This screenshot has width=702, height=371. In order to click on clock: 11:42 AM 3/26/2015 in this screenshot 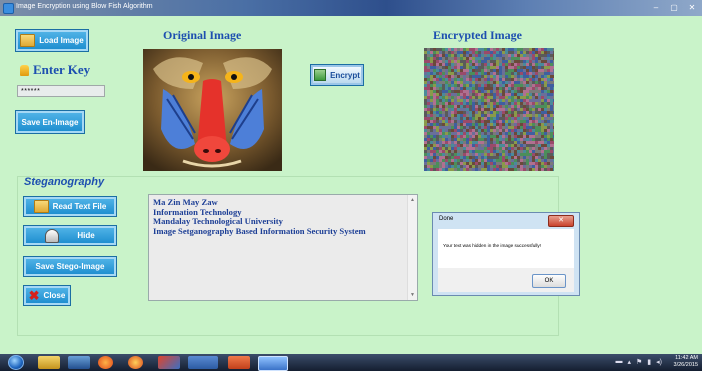, I will do `click(686, 362)`.